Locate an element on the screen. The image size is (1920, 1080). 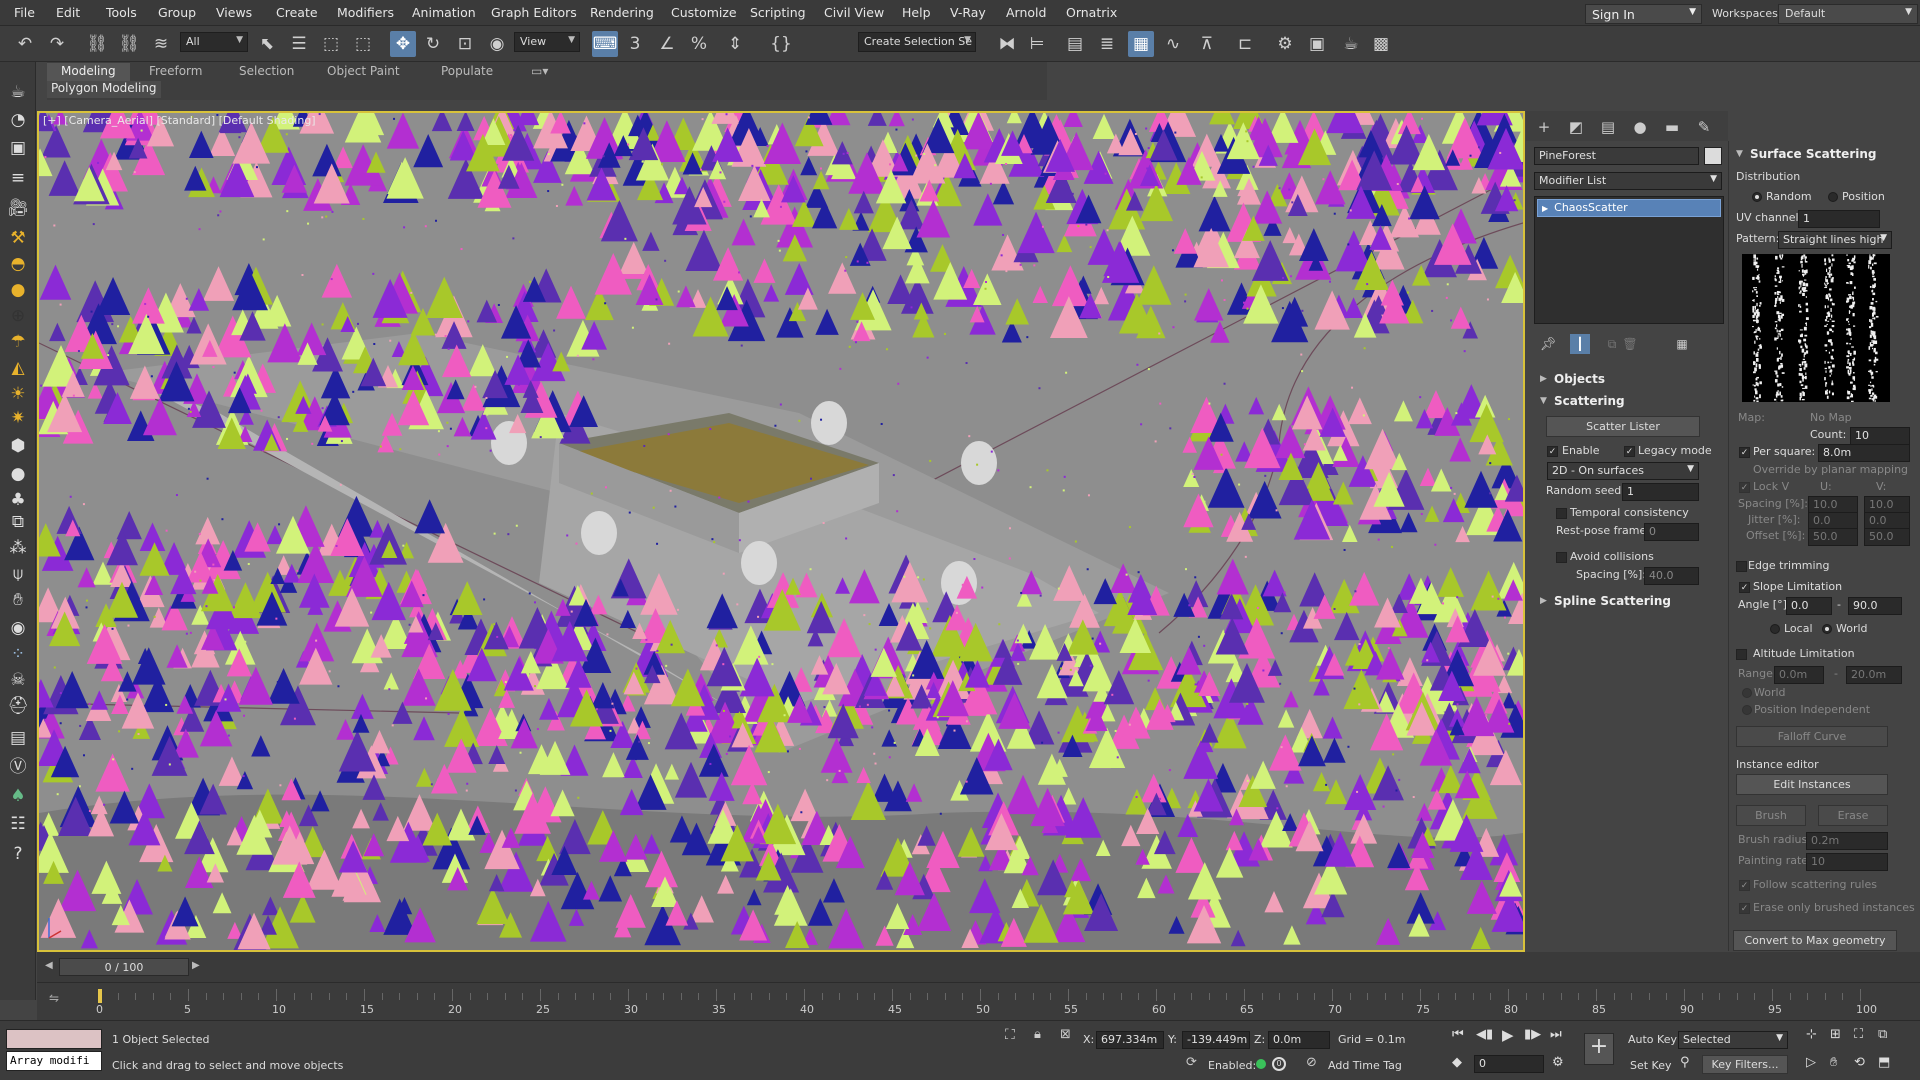
mirror-icon: ⧓ is located at coordinates (1007, 44).